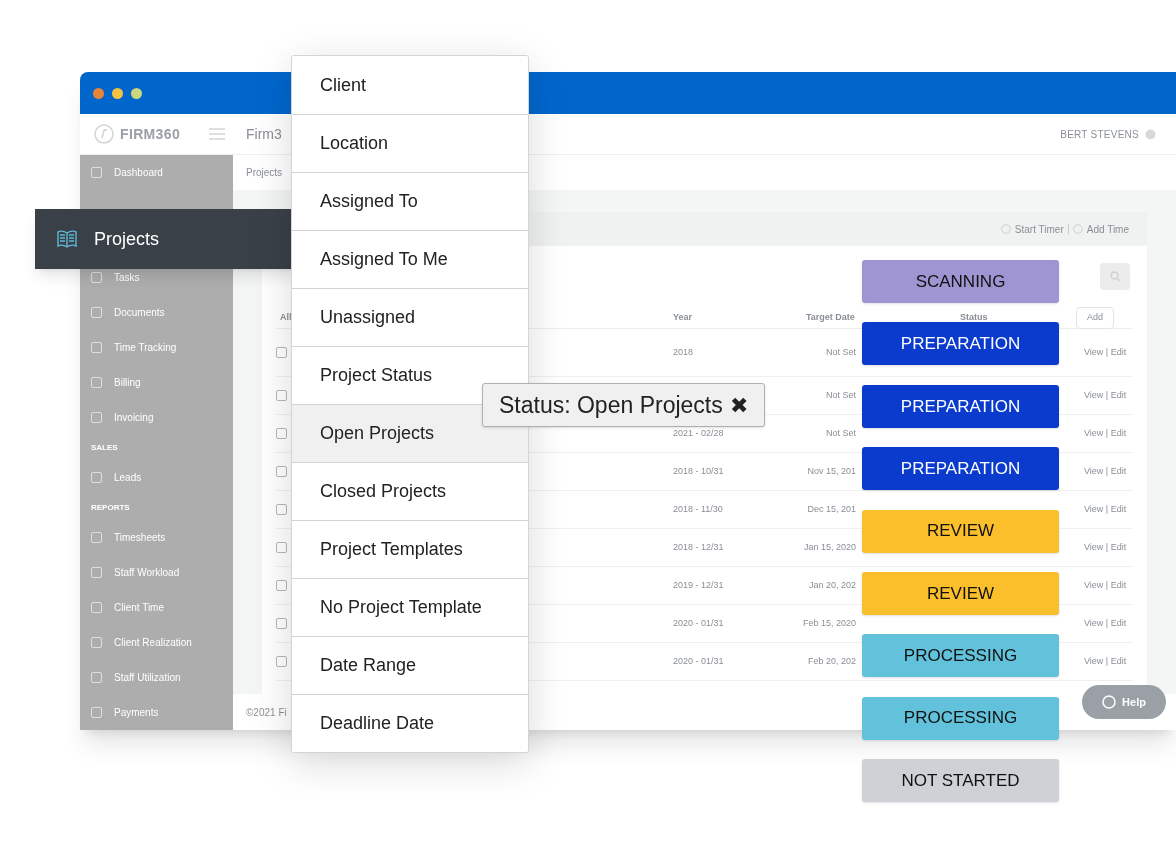 Image resolution: width=1176 pixels, height=866 pixels. Describe the element at coordinates (738, 405) in the screenshot. I see `close-icon: ✖` at that location.